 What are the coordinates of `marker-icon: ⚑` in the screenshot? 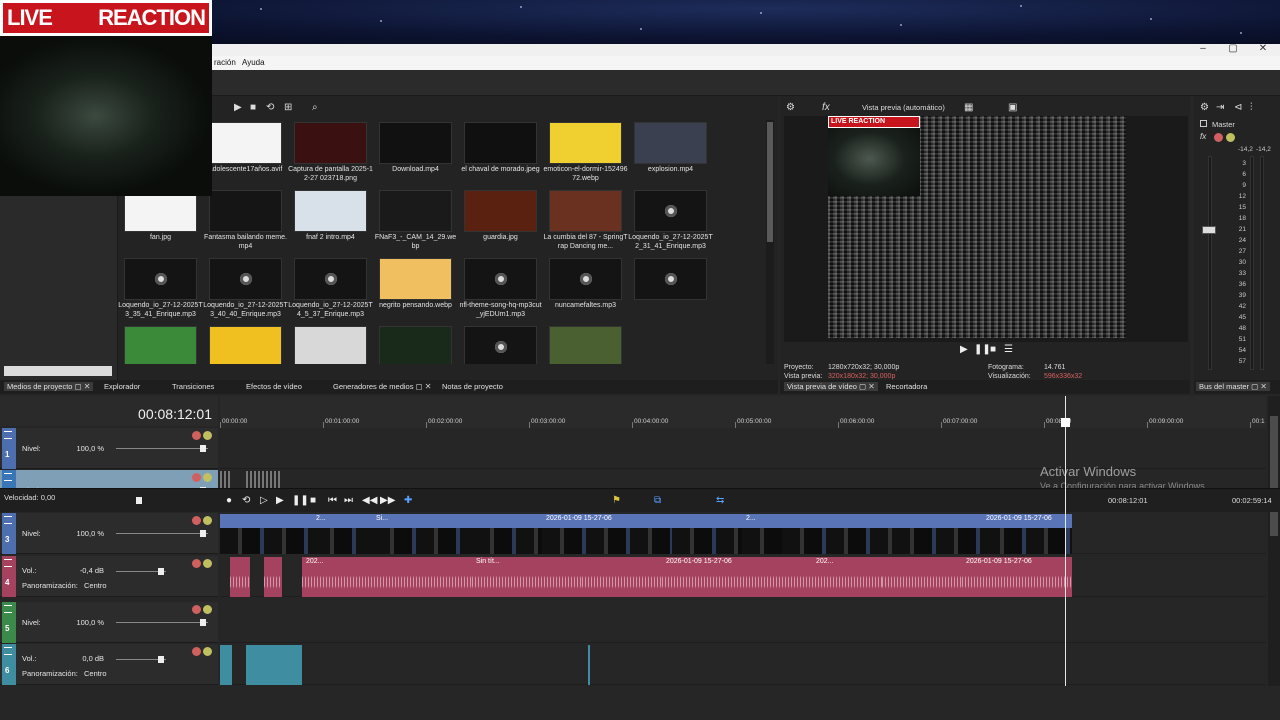 It's located at (616, 500).